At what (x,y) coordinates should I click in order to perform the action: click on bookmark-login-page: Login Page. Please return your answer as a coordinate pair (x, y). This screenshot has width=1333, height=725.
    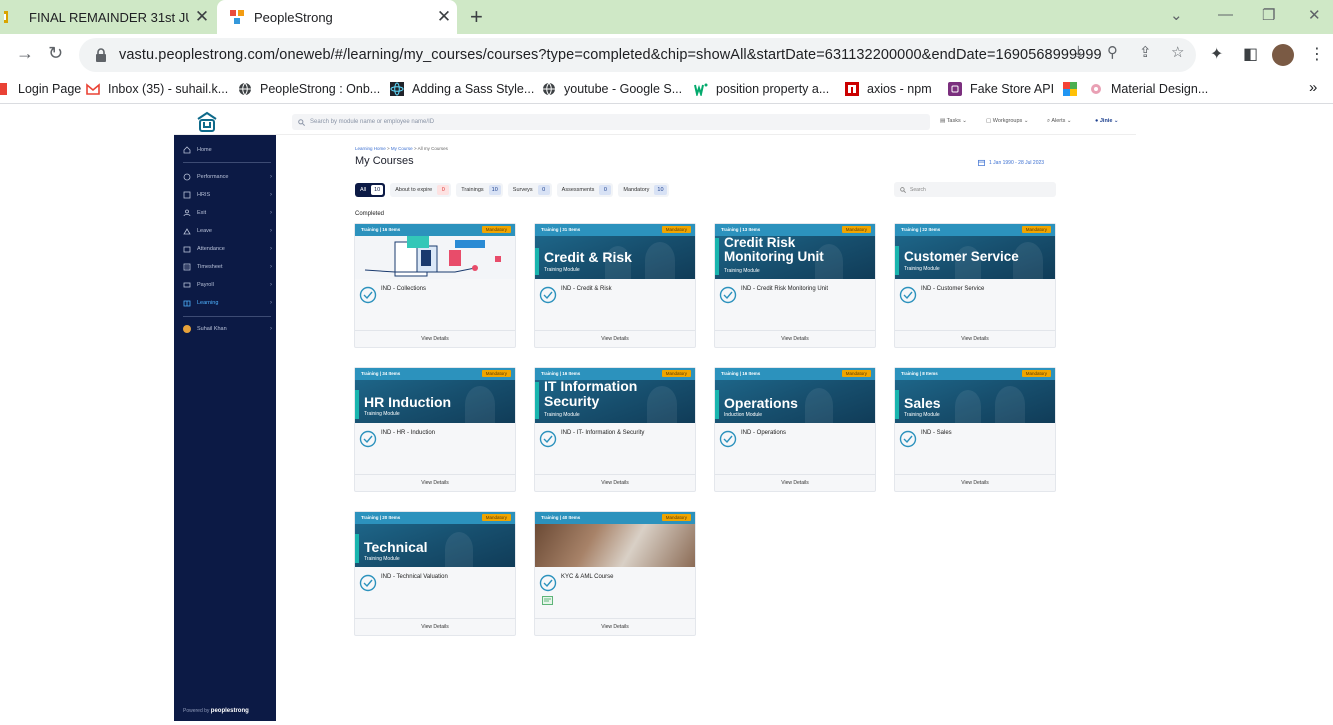
    Looking at the image, I should click on (40, 89).